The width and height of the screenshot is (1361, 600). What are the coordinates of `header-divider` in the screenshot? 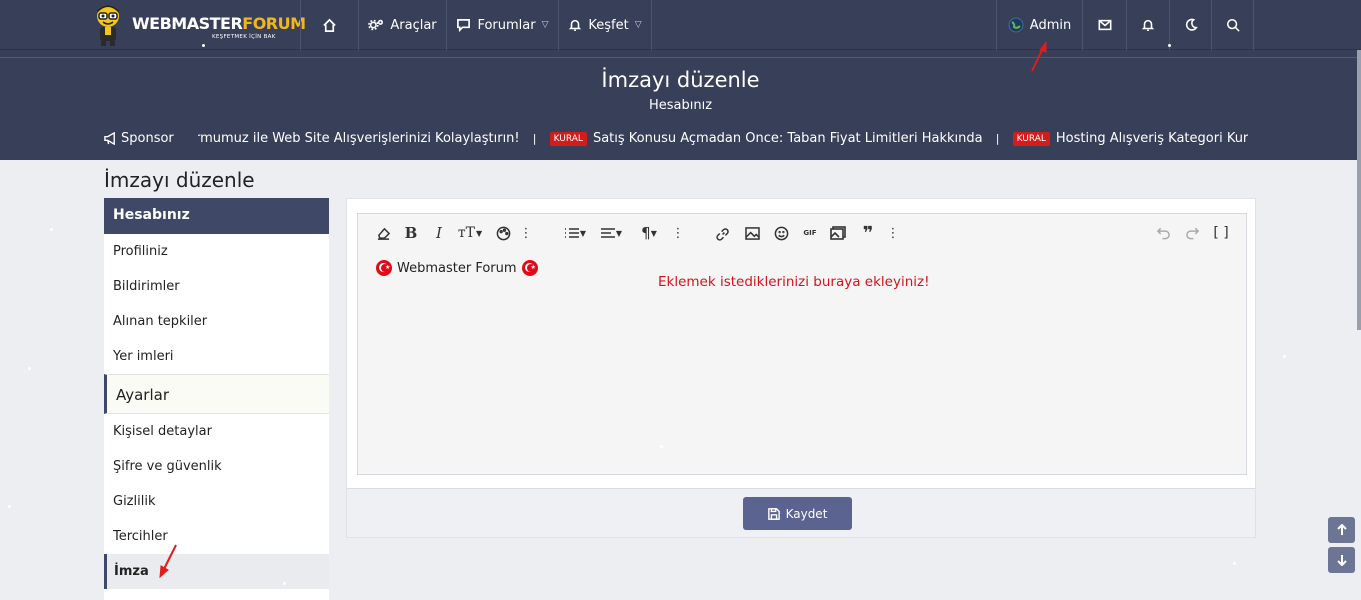 It's located at (680, 57).